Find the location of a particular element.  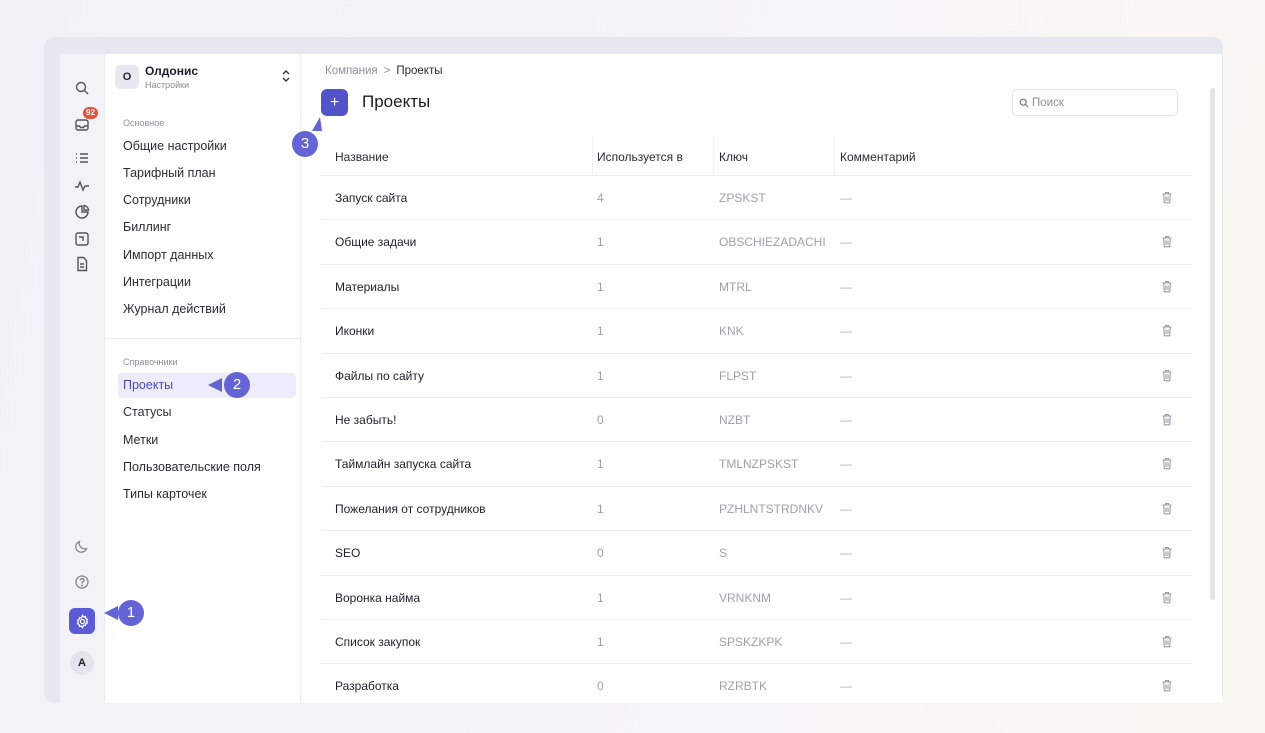

project-key: PZHLNTSTRDNKV is located at coordinates (771, 508).